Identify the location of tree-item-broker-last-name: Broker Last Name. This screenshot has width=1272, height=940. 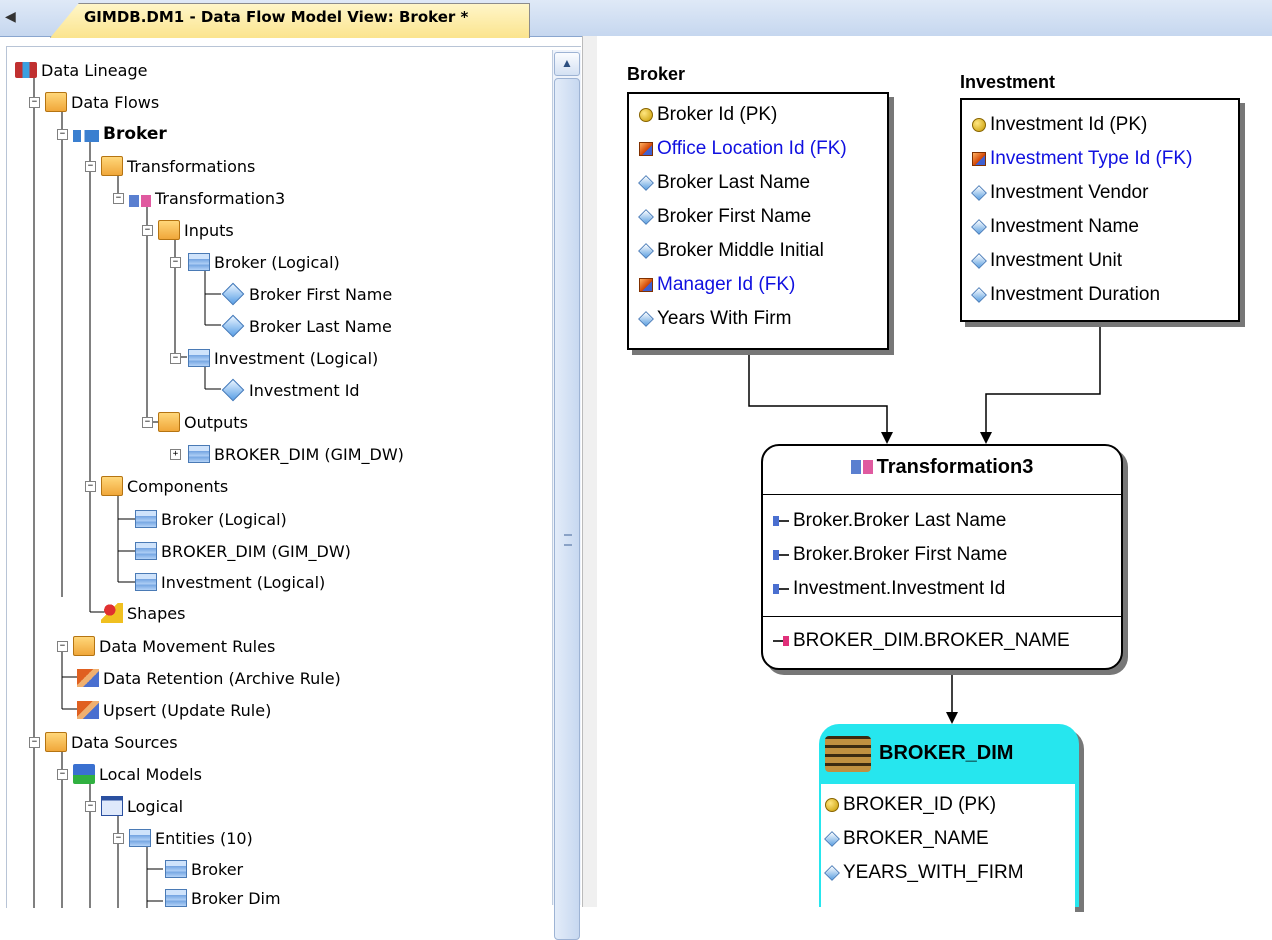
(306, 326).